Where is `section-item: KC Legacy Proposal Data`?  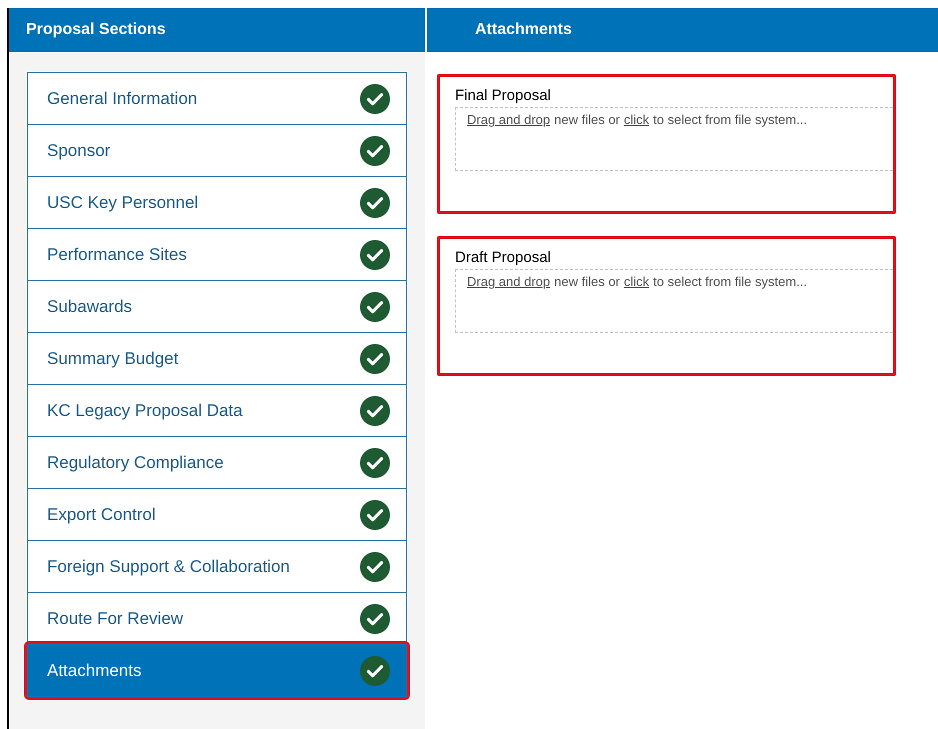
section-item: KC Legacy Proposal Data is located at coordinates (217, 410).